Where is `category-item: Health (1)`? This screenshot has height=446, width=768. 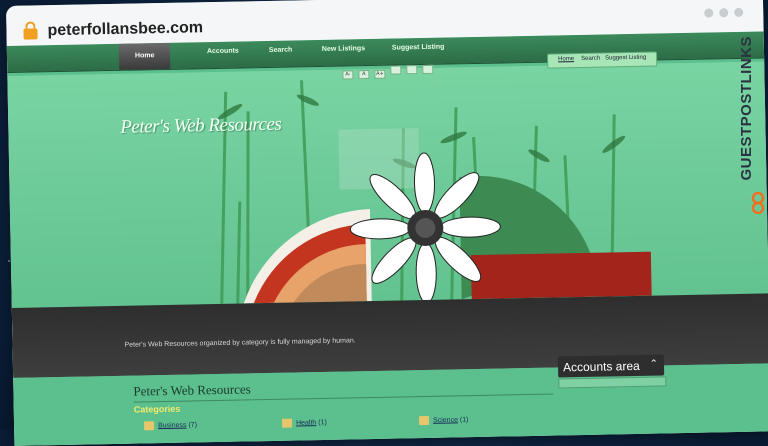
category-item: Health (1) is located at coordinates (304, 423).